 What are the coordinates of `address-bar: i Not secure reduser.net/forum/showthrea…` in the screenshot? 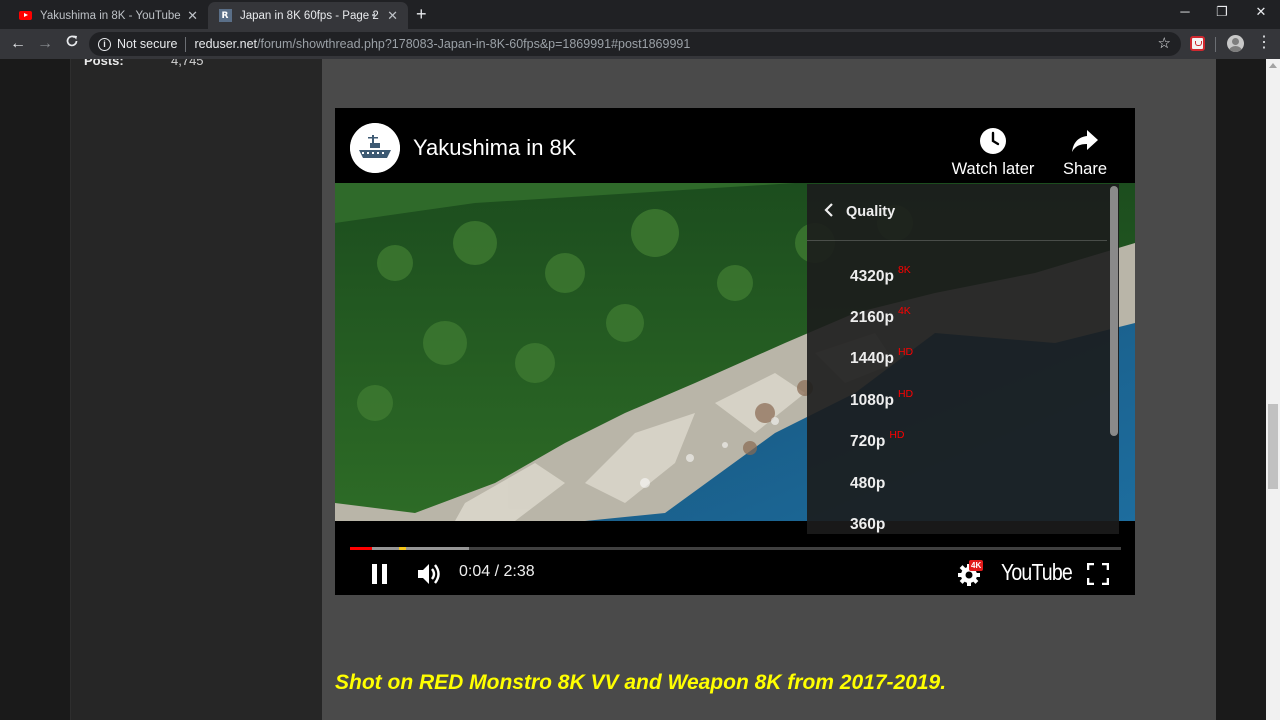 It's located at (635, 44).